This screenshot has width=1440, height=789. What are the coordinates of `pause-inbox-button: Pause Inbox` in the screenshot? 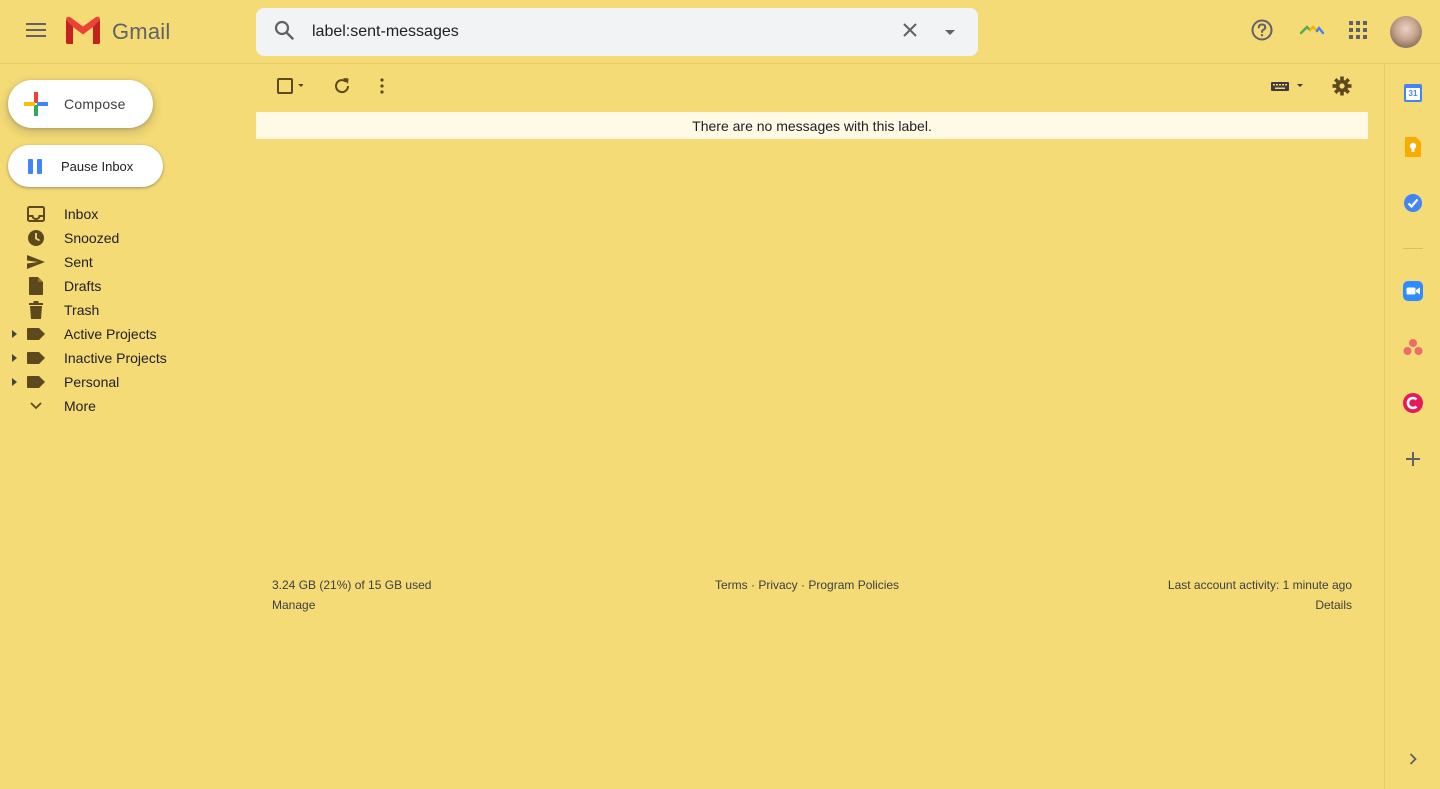 It's located at (85, 166).